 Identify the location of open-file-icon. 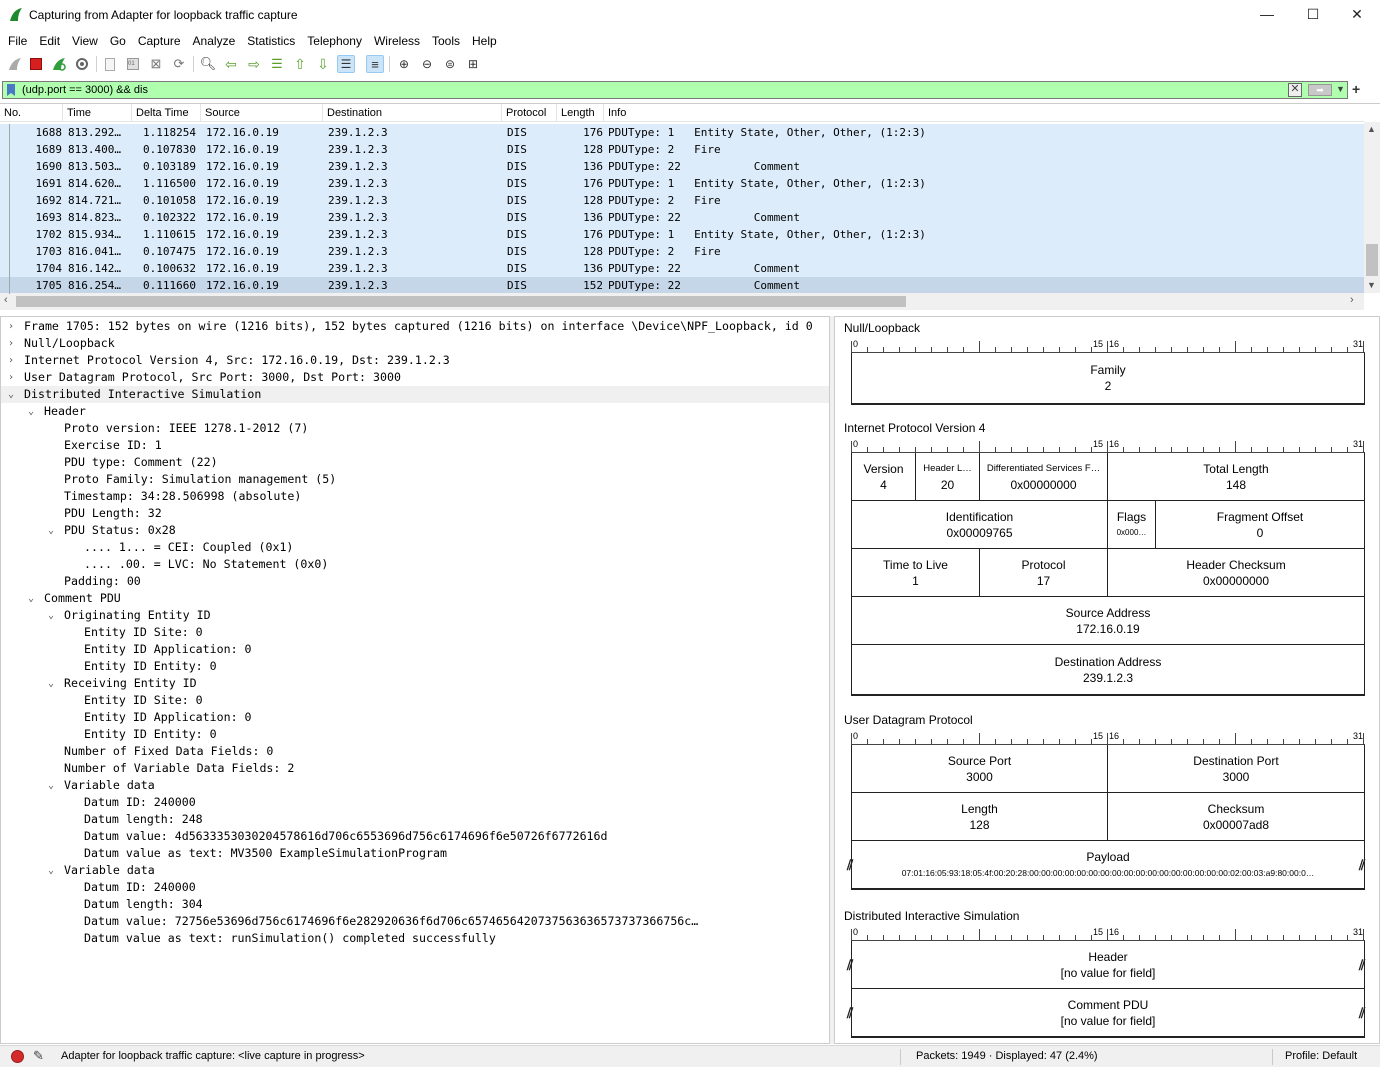
(110, 64).